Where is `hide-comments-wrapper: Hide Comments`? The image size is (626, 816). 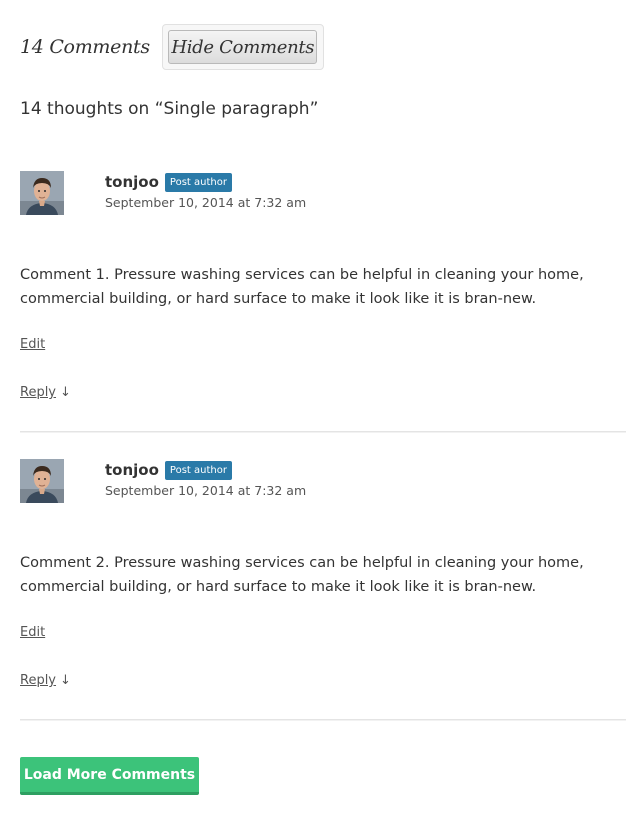 hide-comments-wrapper: Hide Comments is located at coordinates (242, 47).